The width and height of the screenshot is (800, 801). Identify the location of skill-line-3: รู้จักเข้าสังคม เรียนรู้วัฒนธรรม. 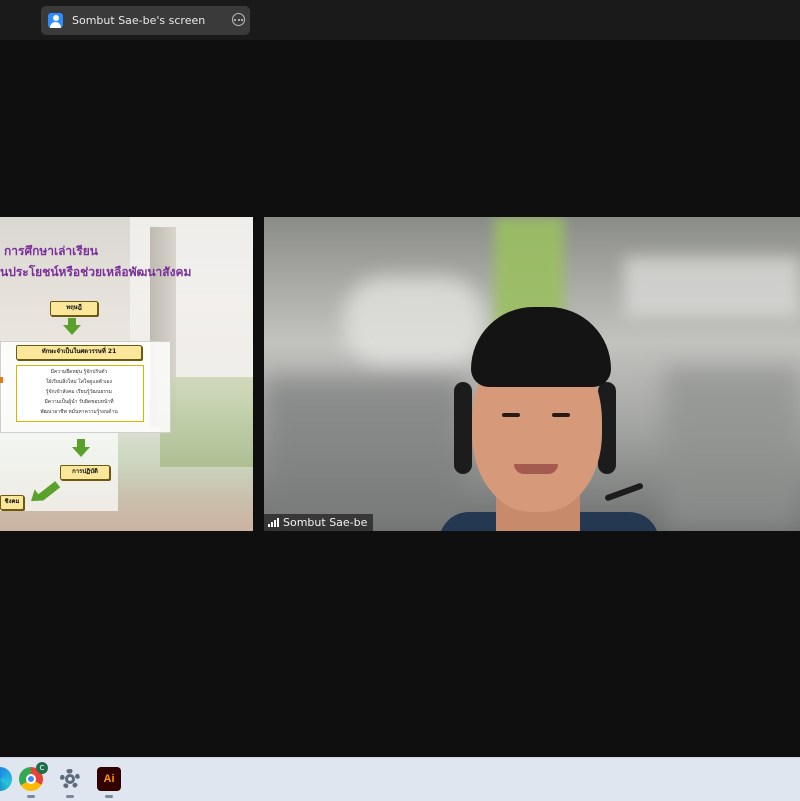
(79, 392).